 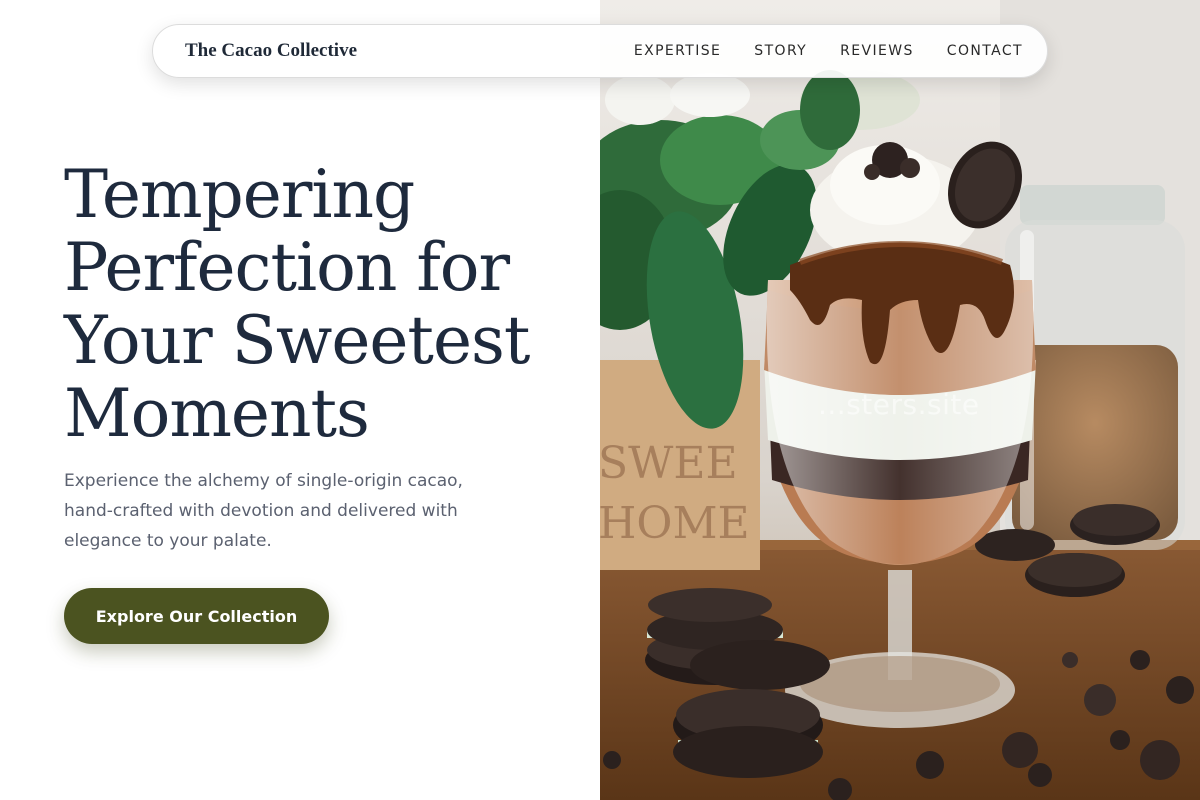 What do you see at coordinates (239, 194) in the screenshot?
I see `headline-line-1: Tempering` at bounding box center [239, 194].